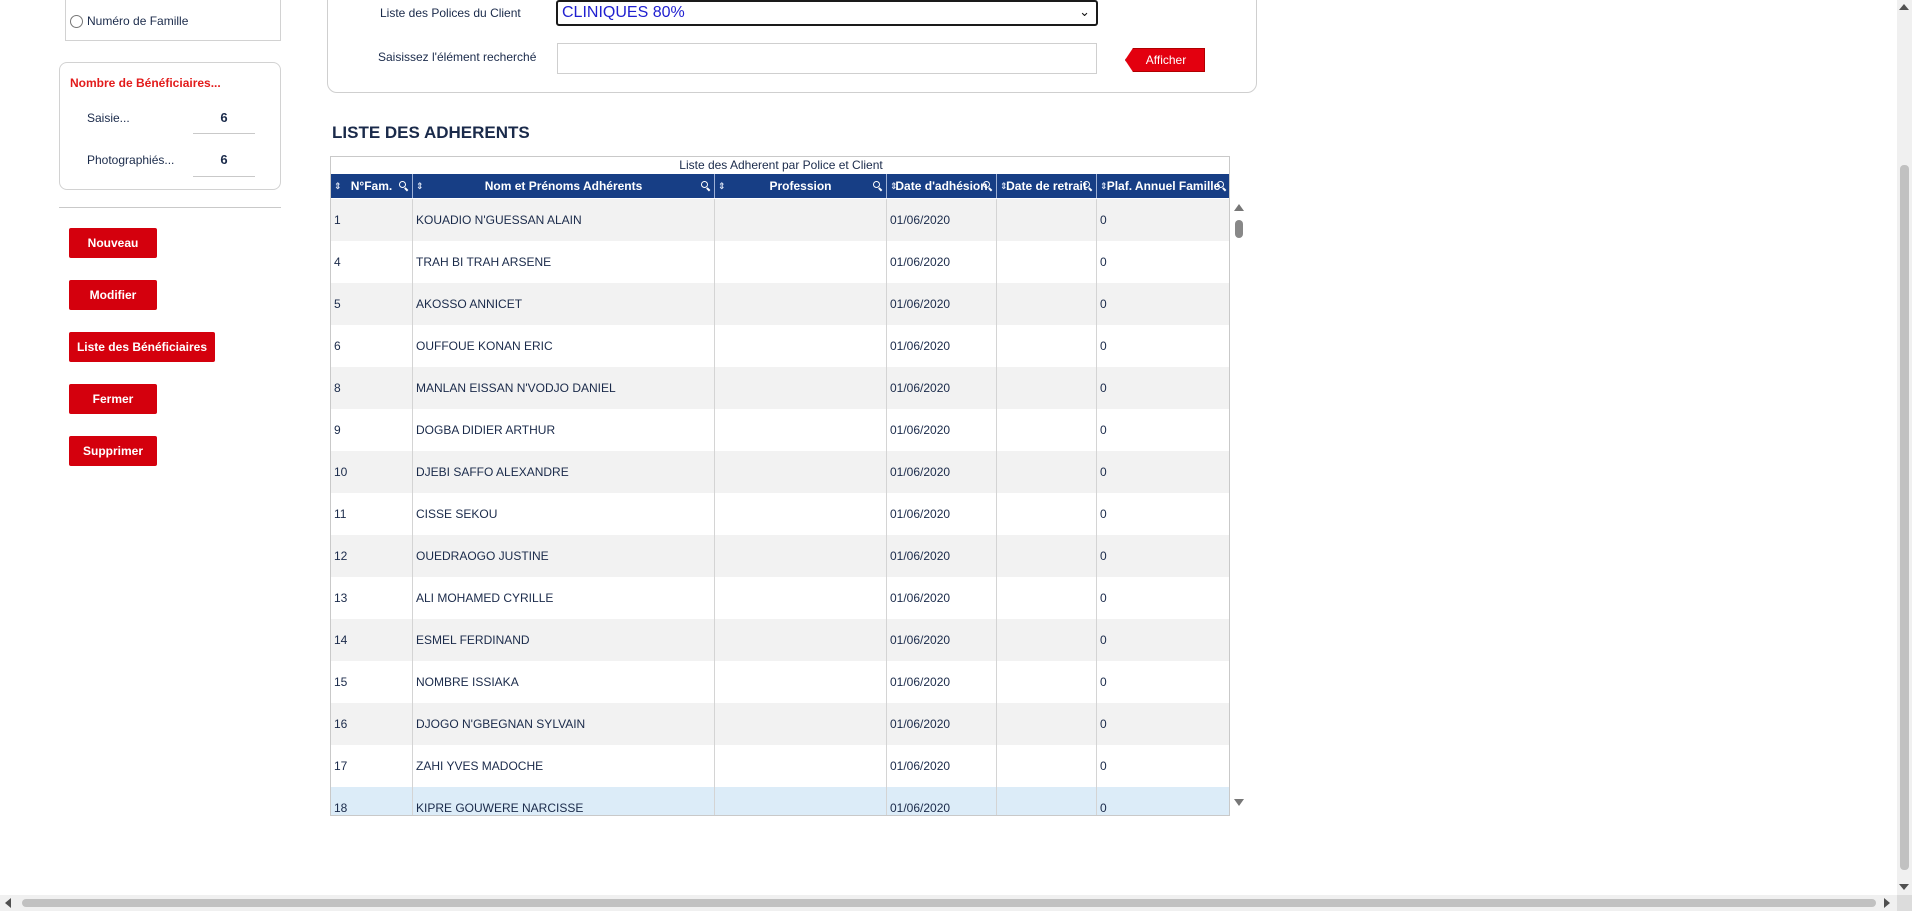 The image size is (1912, 911). What do you see at coordinates (564, 472) in the screenshot?
I see `cell-nom: DJEBI SAFFO ALEXANDRE` at bounding box center [564, 472].